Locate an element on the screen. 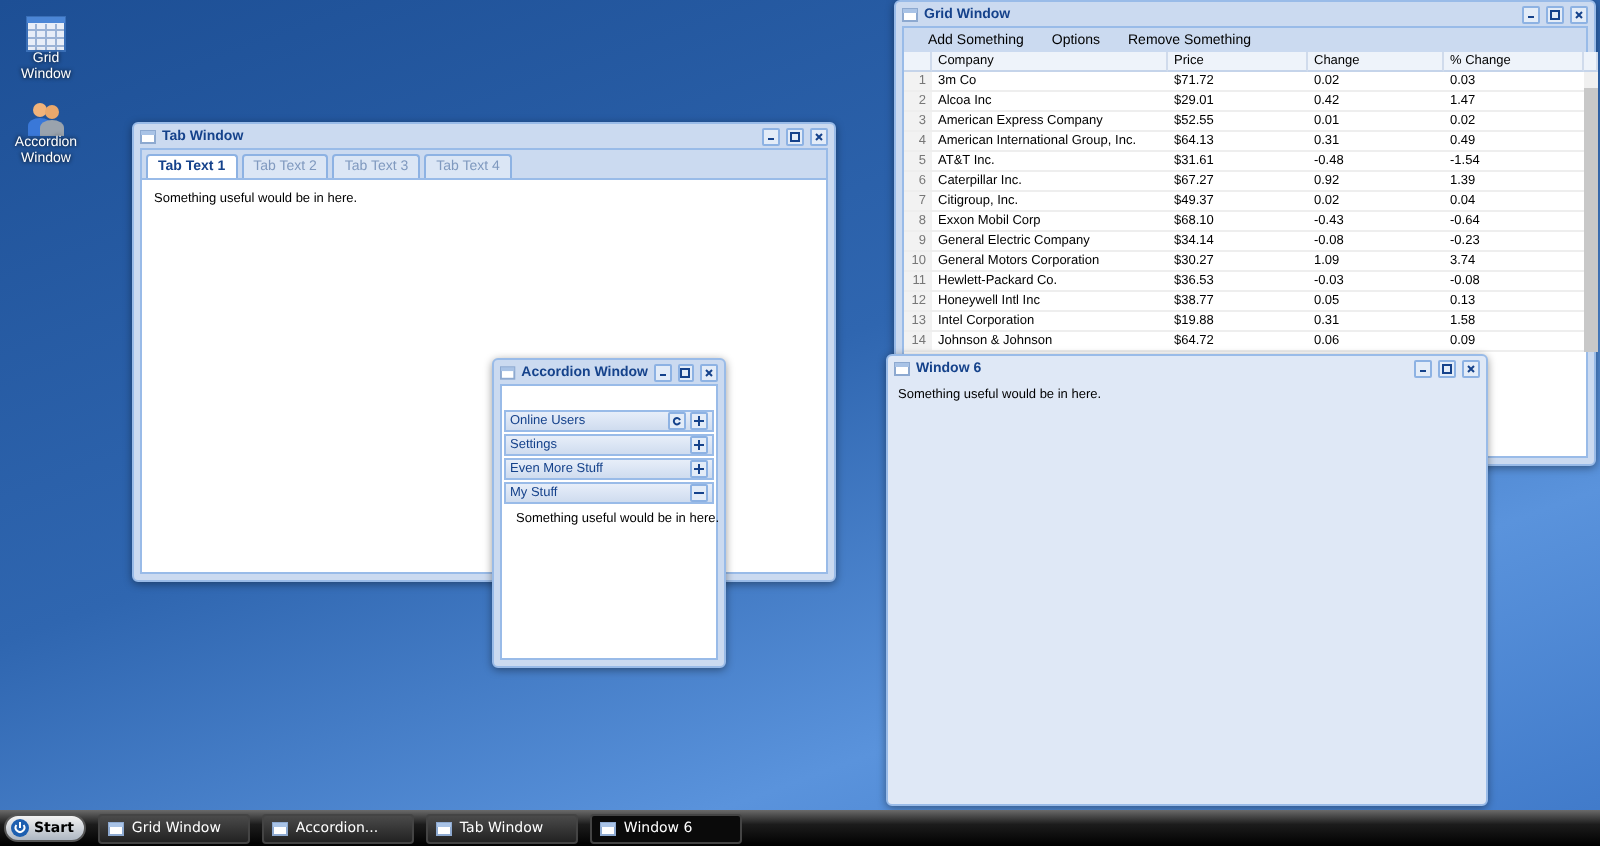  people-icon is located at coordinates (46, 118).